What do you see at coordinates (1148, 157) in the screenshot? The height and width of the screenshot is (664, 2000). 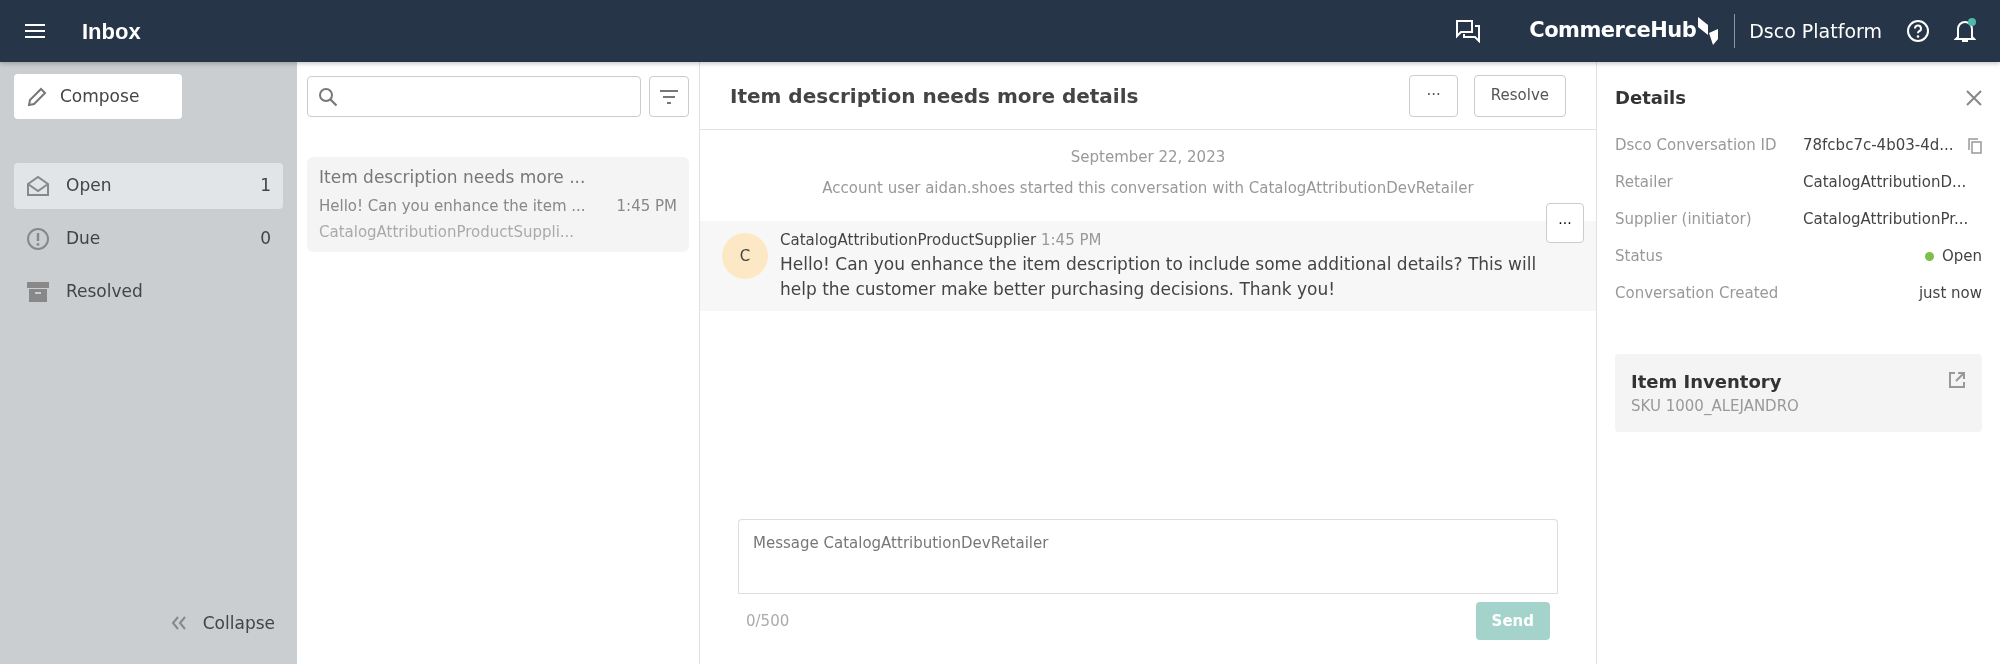 I see `date-label: September 22, 2023` at bounding box center [1148, 157].